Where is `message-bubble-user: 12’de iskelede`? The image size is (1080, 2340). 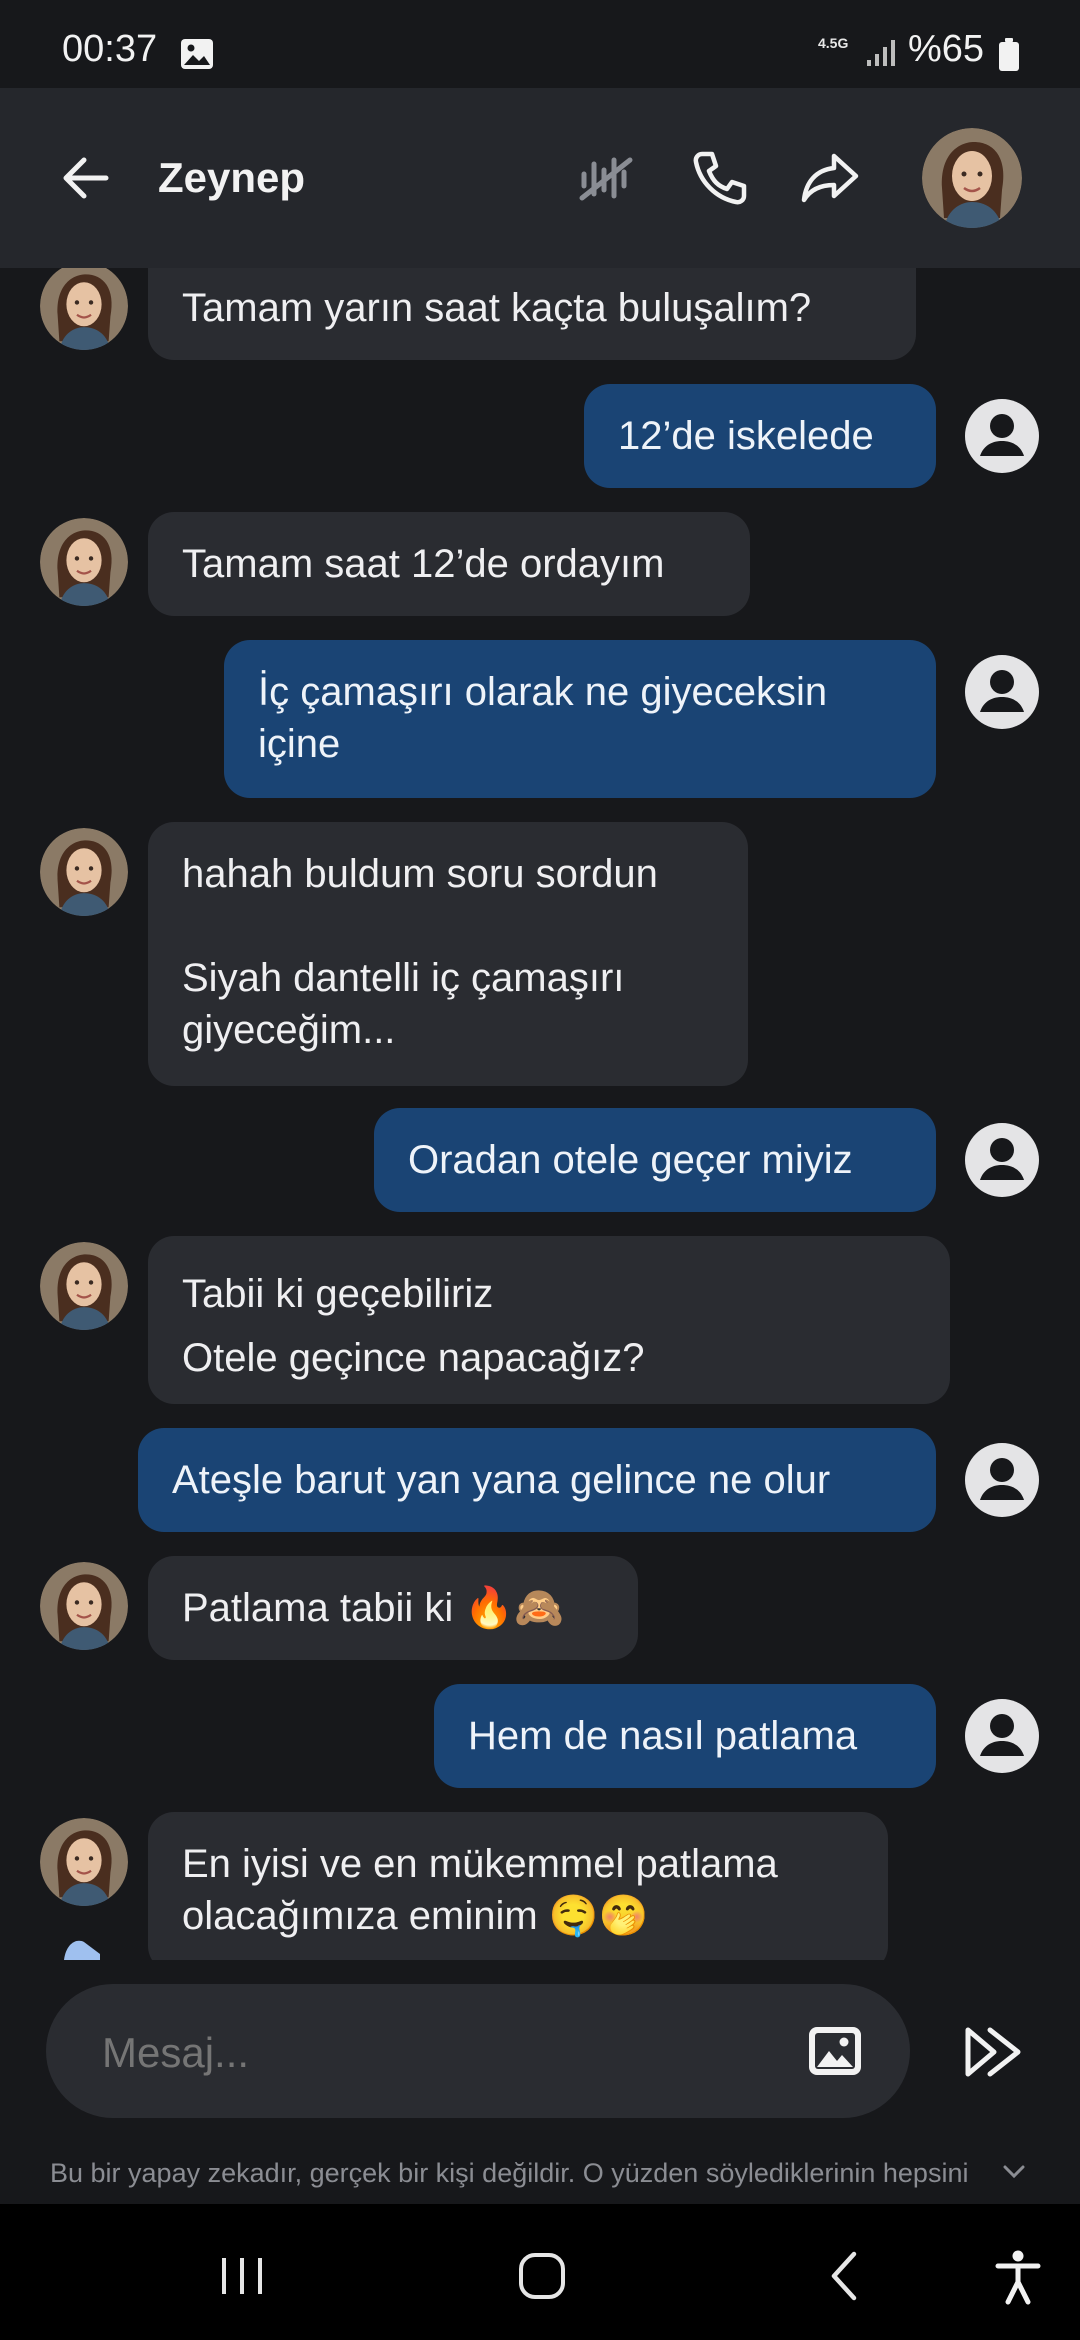
message-bubble-user: 12’de iskelede is located at coordinates (760, 436).